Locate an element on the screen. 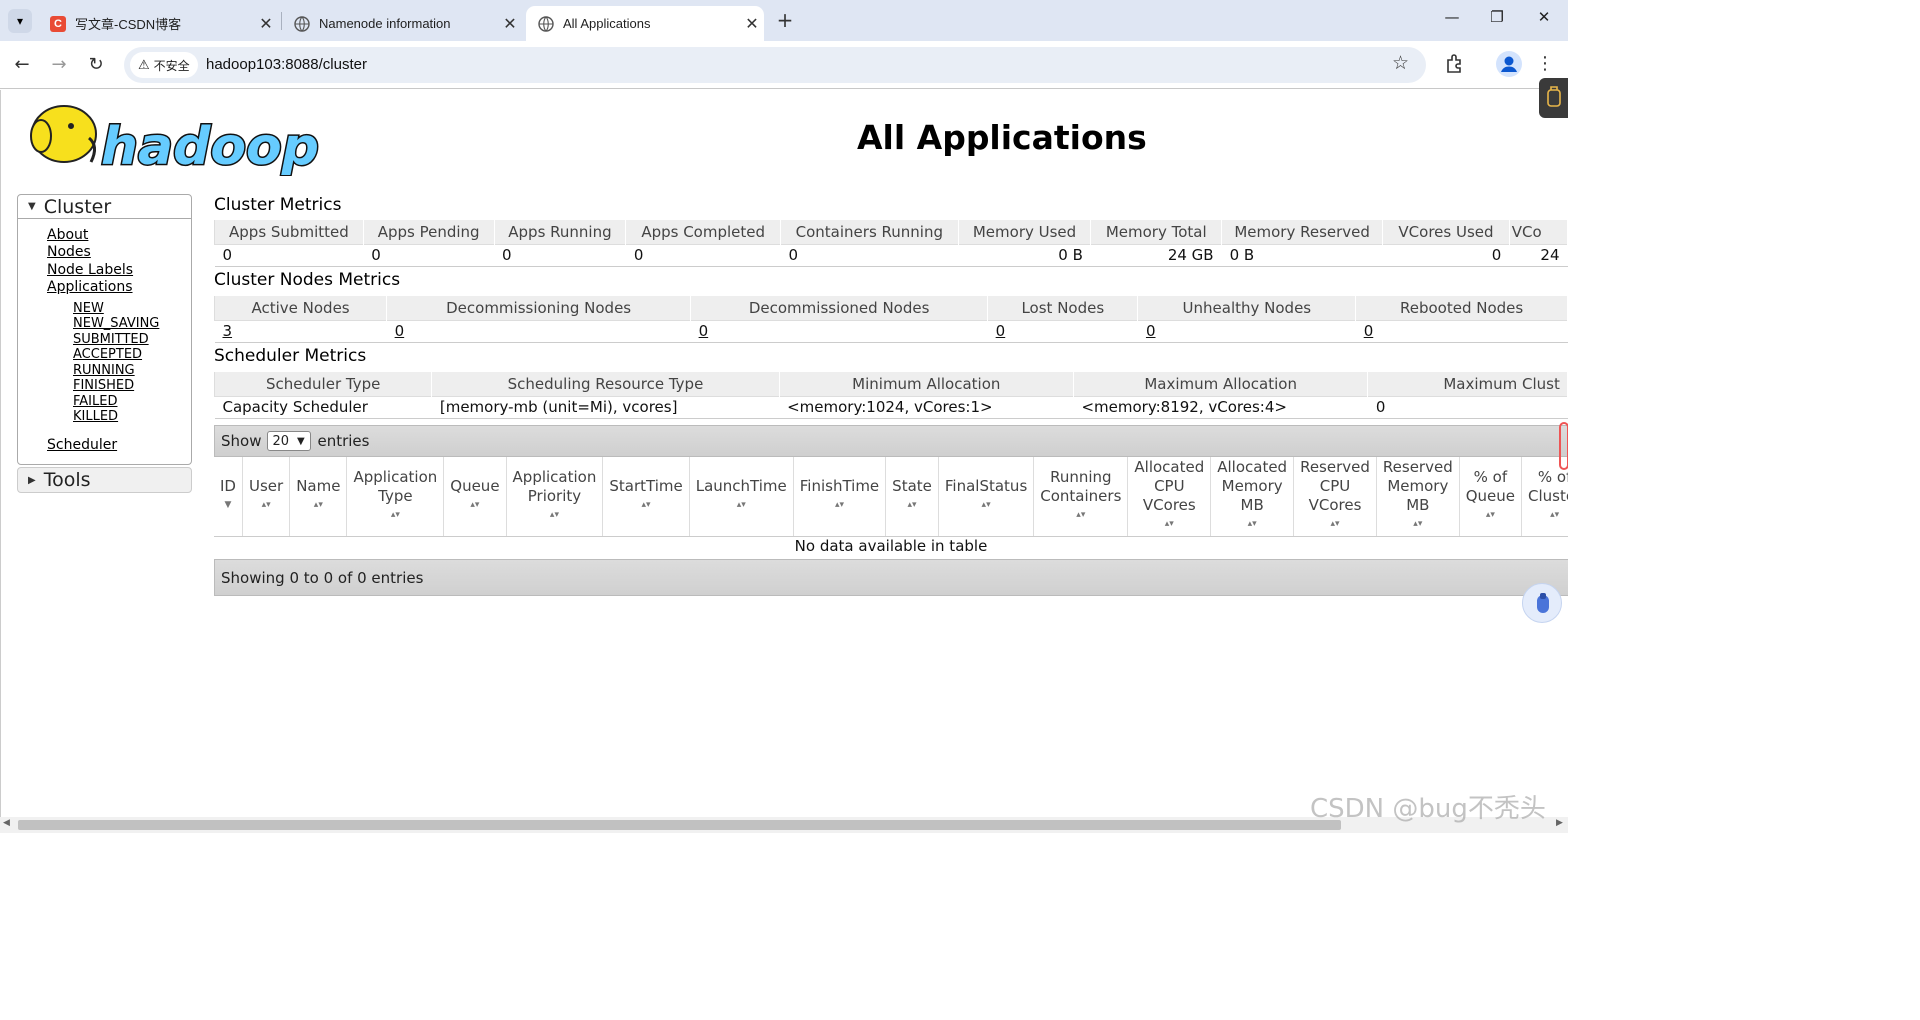 This screenshot has width=1920, height=1020. app-col-header: Allocated Memory MB ▴▾ is located at coordinates (1252, 497).